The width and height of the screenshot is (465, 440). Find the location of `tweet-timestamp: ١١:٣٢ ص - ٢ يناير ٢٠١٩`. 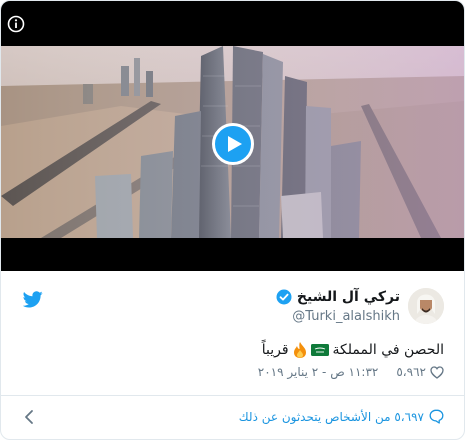

tweet-timestamp: ١١:٣٢ ص - ٢ يناير ٢٠١٩ is located at coordinates (318, 372).